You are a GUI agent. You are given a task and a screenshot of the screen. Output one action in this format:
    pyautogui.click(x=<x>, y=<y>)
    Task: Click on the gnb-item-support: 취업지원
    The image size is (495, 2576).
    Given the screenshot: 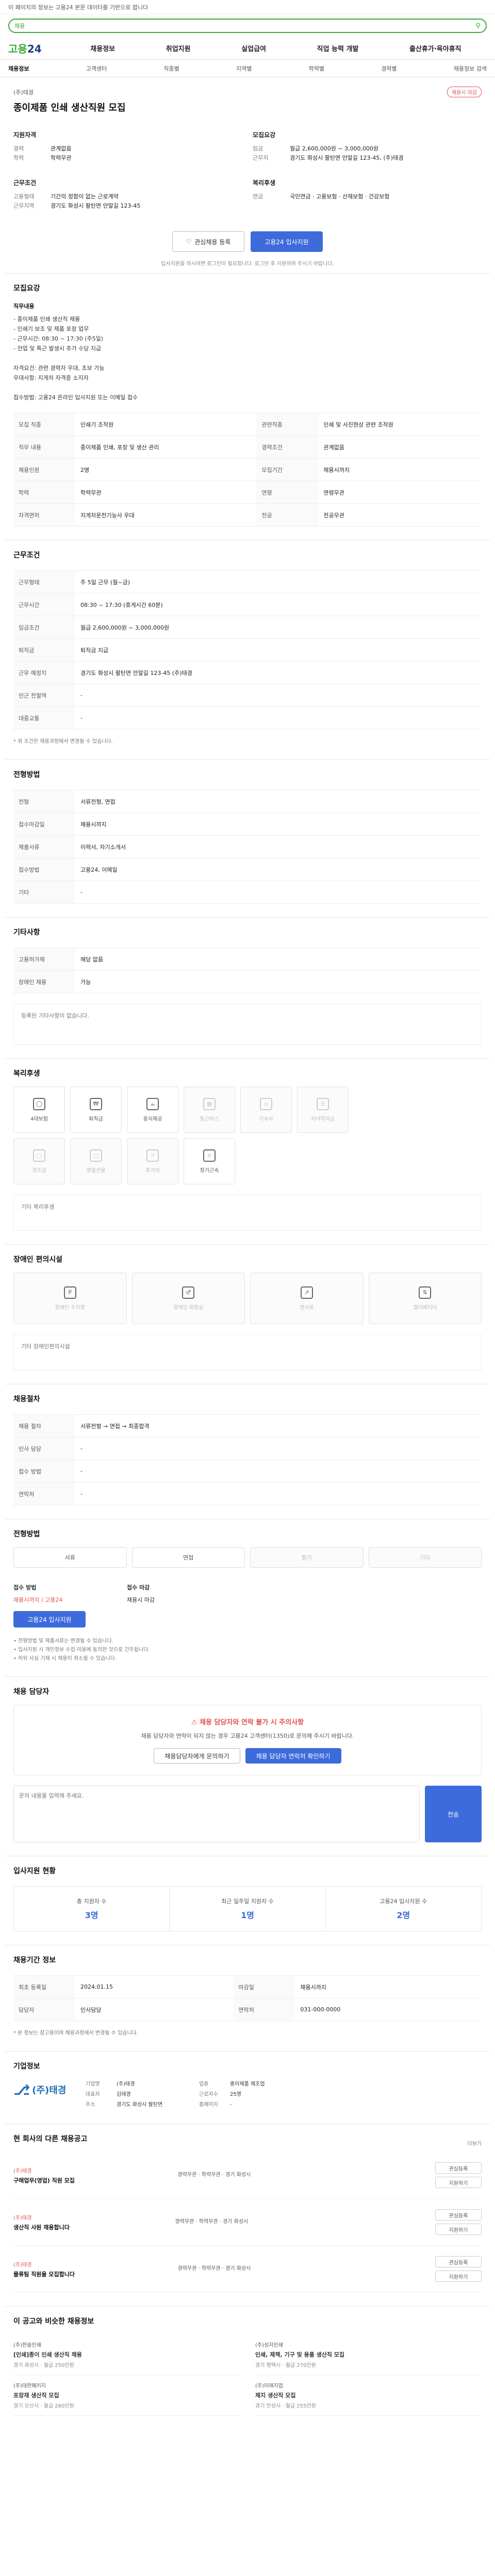 What is the action you would take?
    pyautogui.click(x=178, y=48)
    